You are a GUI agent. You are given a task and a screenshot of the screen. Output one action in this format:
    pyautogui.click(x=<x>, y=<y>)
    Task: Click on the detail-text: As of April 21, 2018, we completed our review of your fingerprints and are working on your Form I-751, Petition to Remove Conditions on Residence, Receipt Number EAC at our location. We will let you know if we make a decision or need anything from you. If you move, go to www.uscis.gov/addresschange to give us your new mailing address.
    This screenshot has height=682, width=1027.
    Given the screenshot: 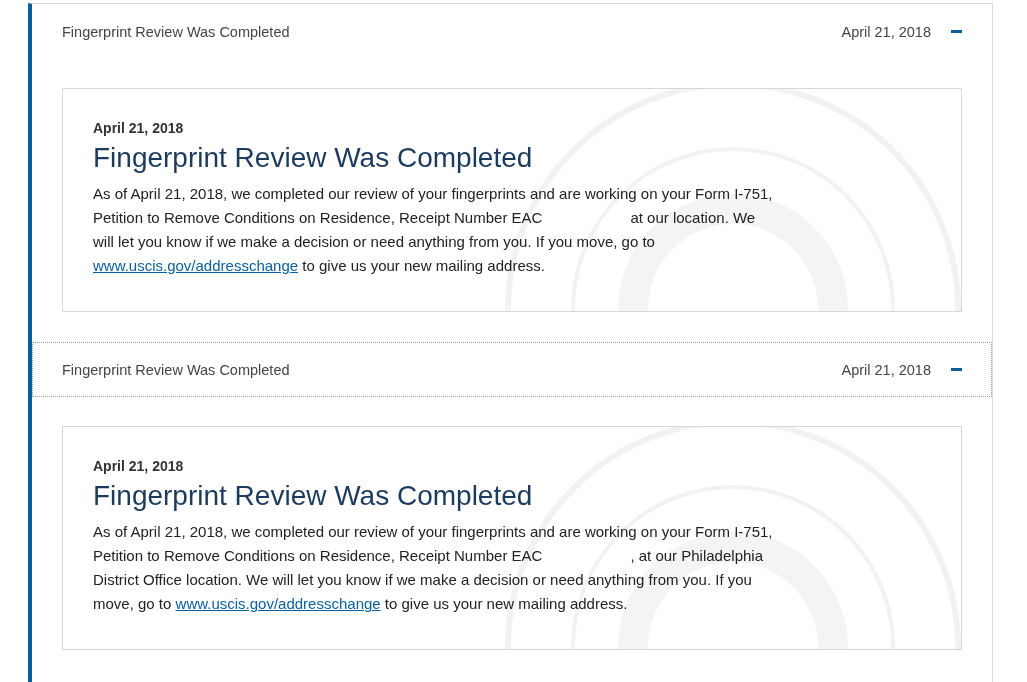 What is the action you would take?
    pyautogui.click(x=433, y=230)
    